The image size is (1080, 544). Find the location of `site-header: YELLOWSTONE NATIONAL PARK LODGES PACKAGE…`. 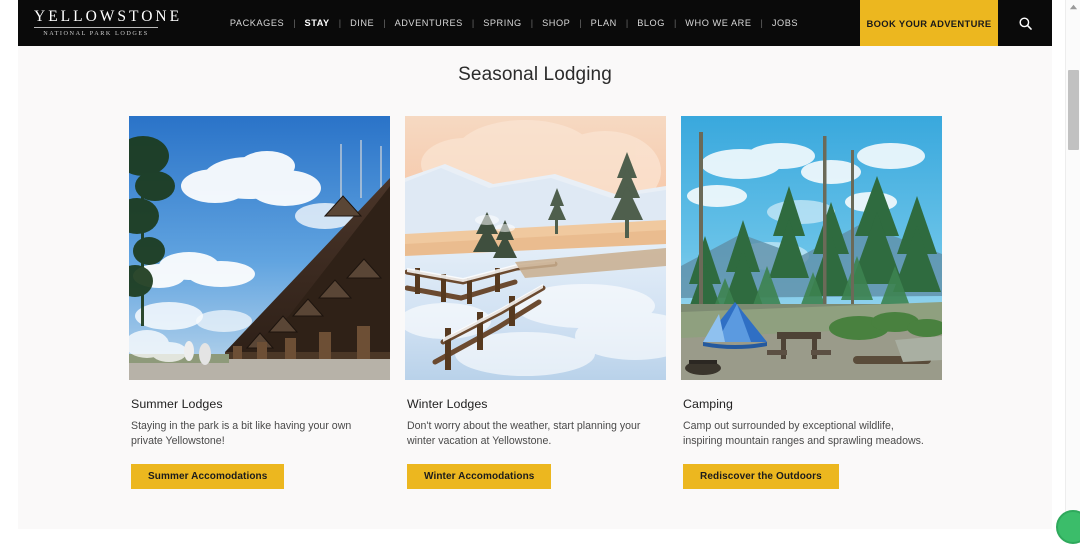

site-header: YELLOWSTONE NATIONAL PARK LODGES PACKAGE… is located at coordinates (535, 23).